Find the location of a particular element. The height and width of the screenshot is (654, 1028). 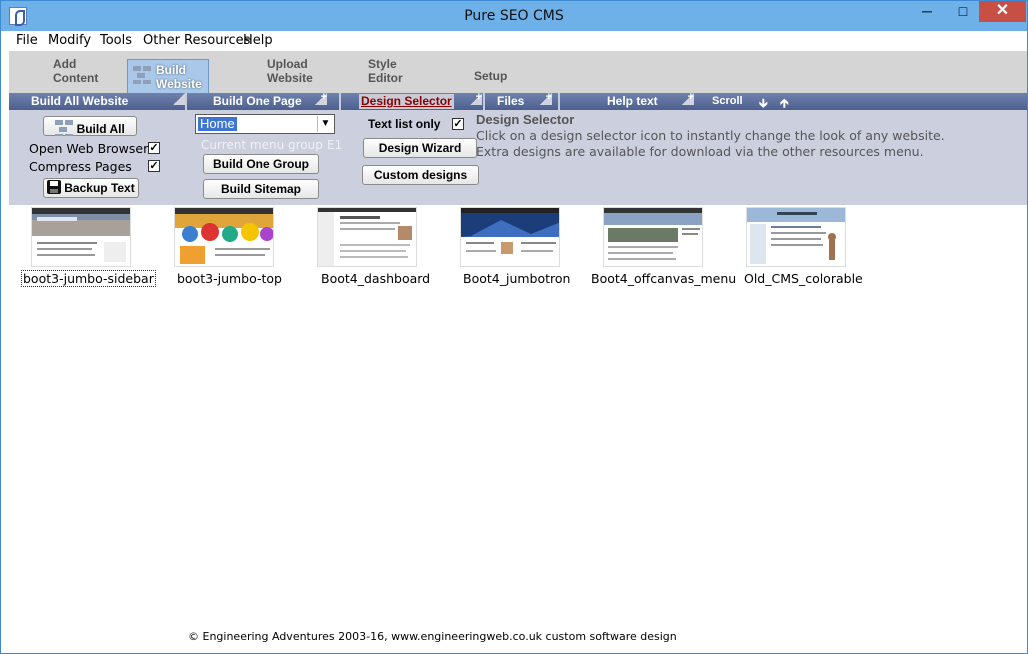

text-list-only-checkbox: ✓ is located at coordinates (458, 124).